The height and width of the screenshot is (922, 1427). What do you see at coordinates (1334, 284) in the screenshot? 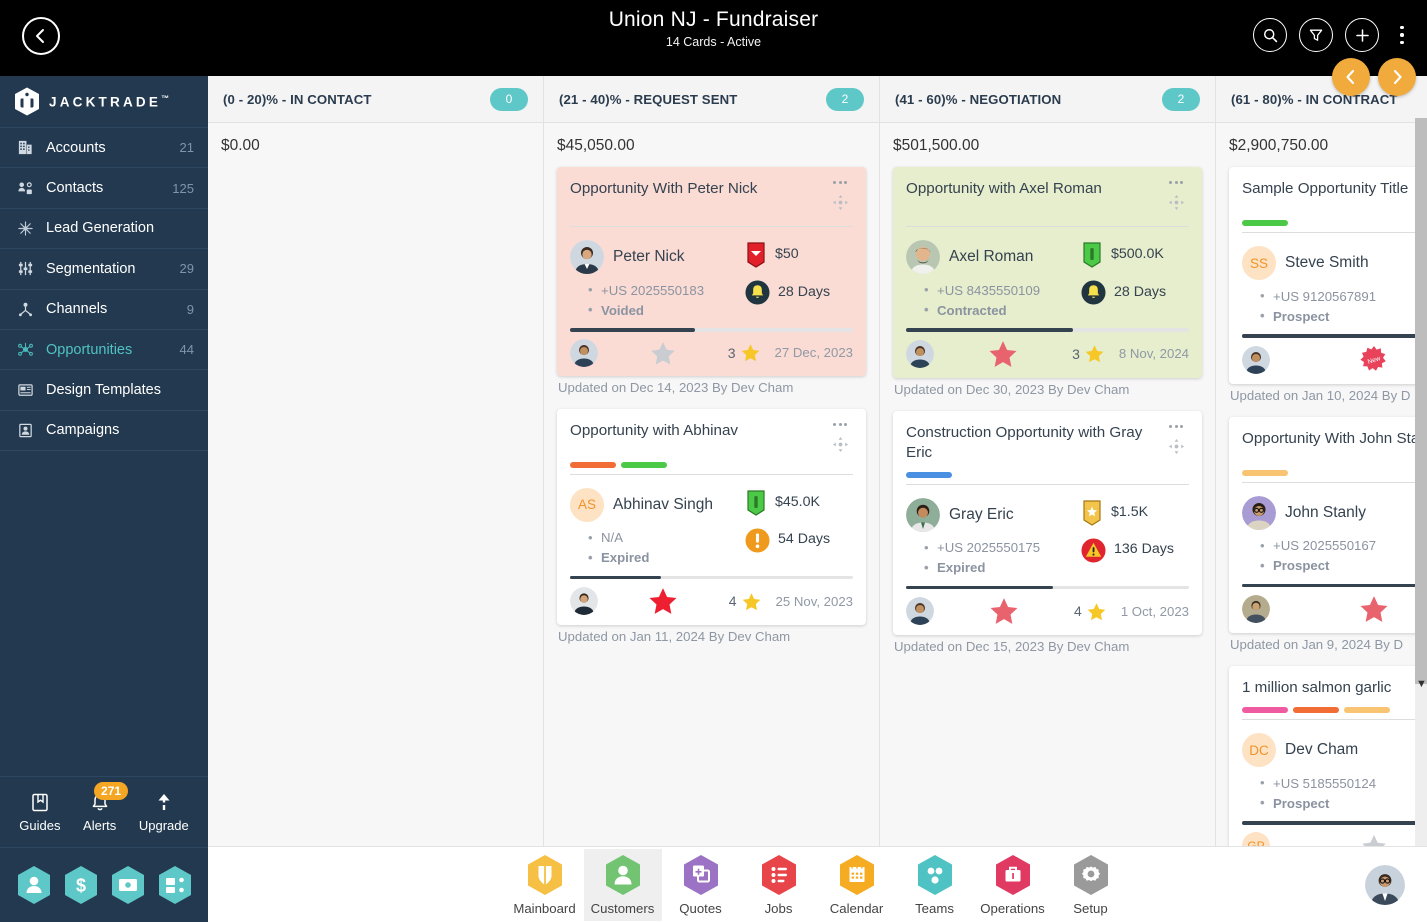
I see `card-body: SS Steve Smith +US 9120567891 Prospect` at bounding box center [1334, 284].